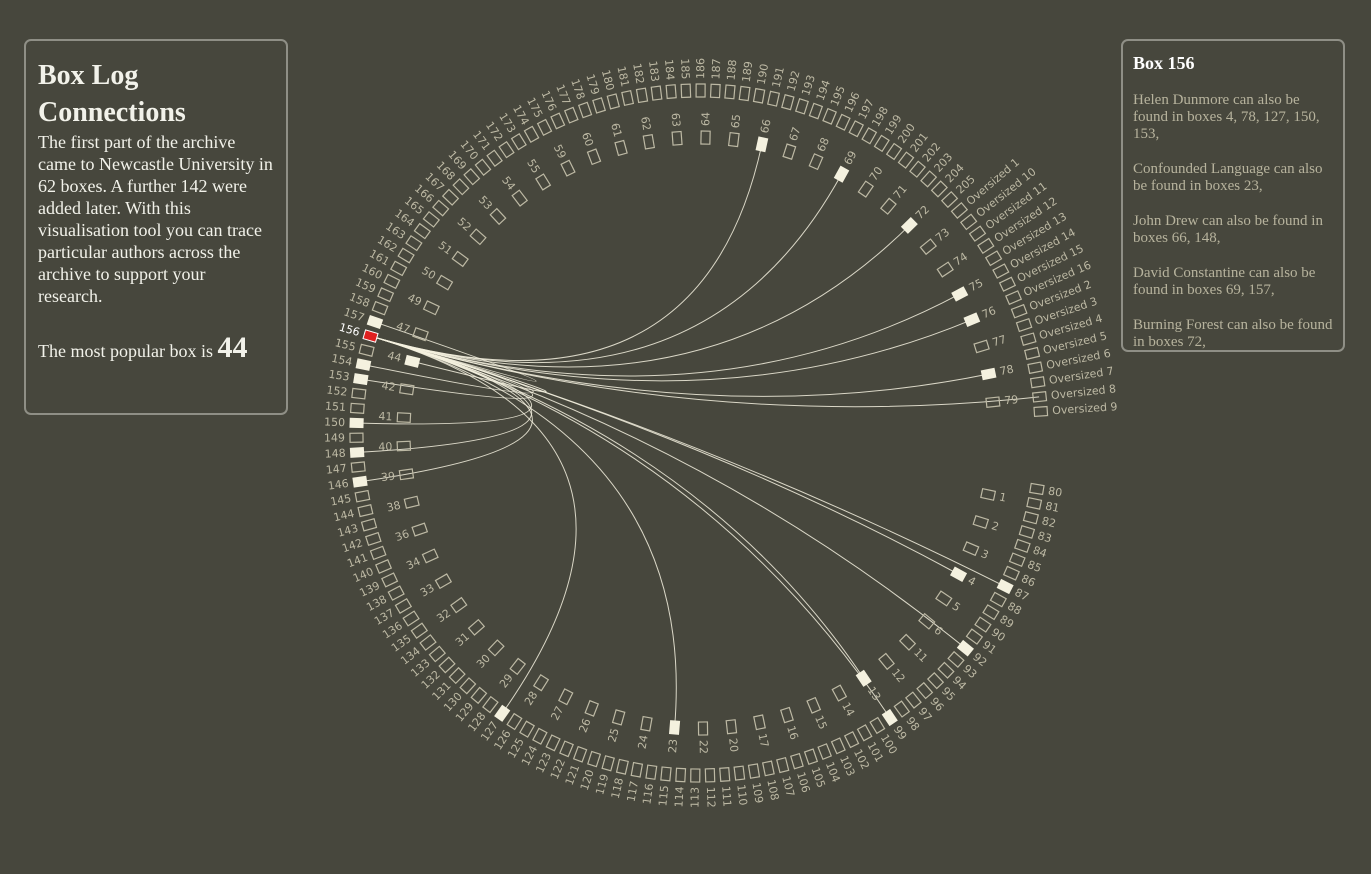  Describe the element at coordinates (685, 78) in the screenshot. I see `outer-box-185: 185` at that location.